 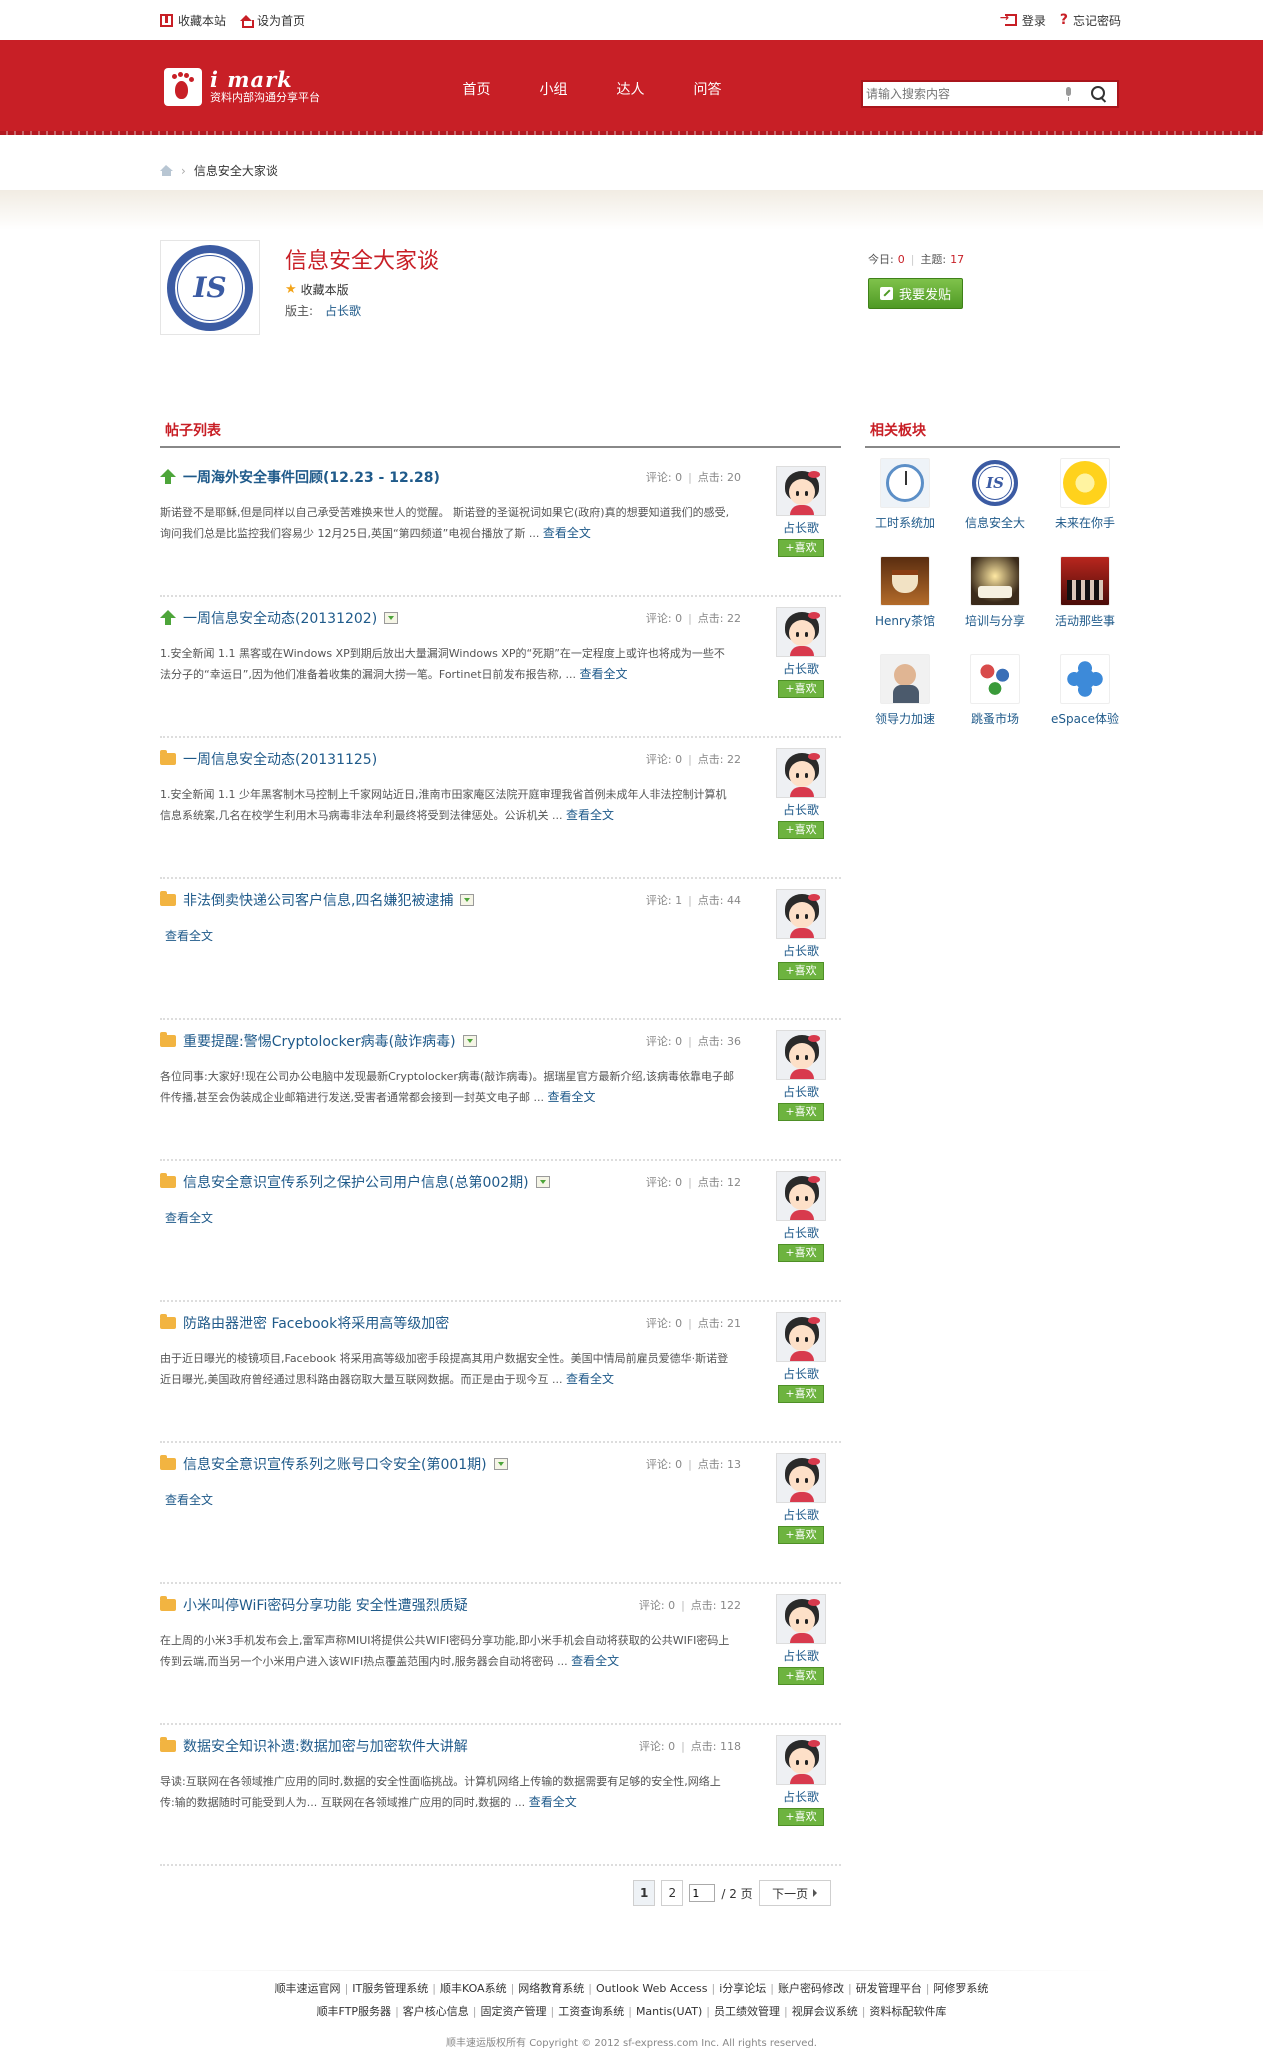 What do you see at coordinates (1085, 493) in the screenshot?
I see `related-board-item: 未来在你手` at bounding box center [1085, 493].